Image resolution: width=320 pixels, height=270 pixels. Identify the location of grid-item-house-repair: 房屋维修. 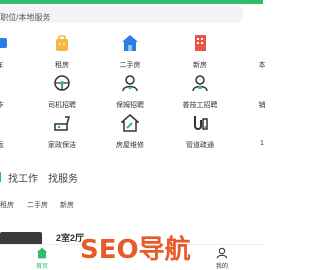
(130, 134).